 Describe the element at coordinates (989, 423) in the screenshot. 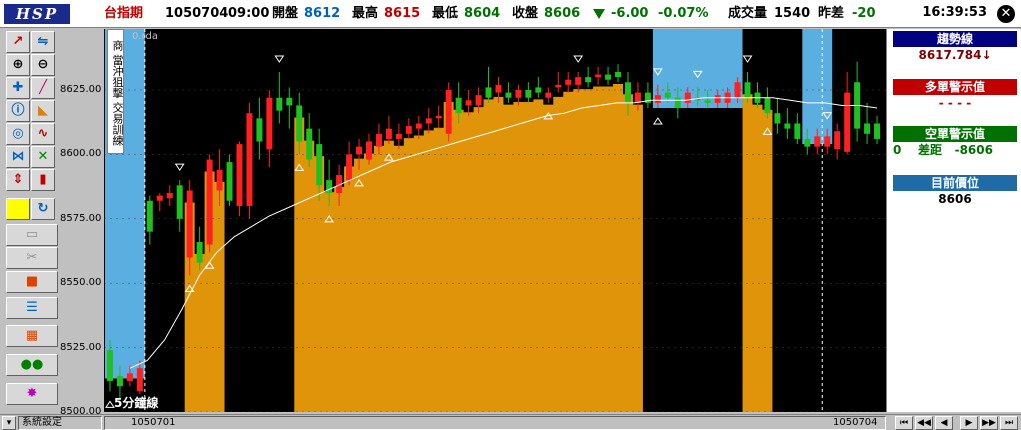

I see `nav-fast-forward-button: ▶▶` at that location.